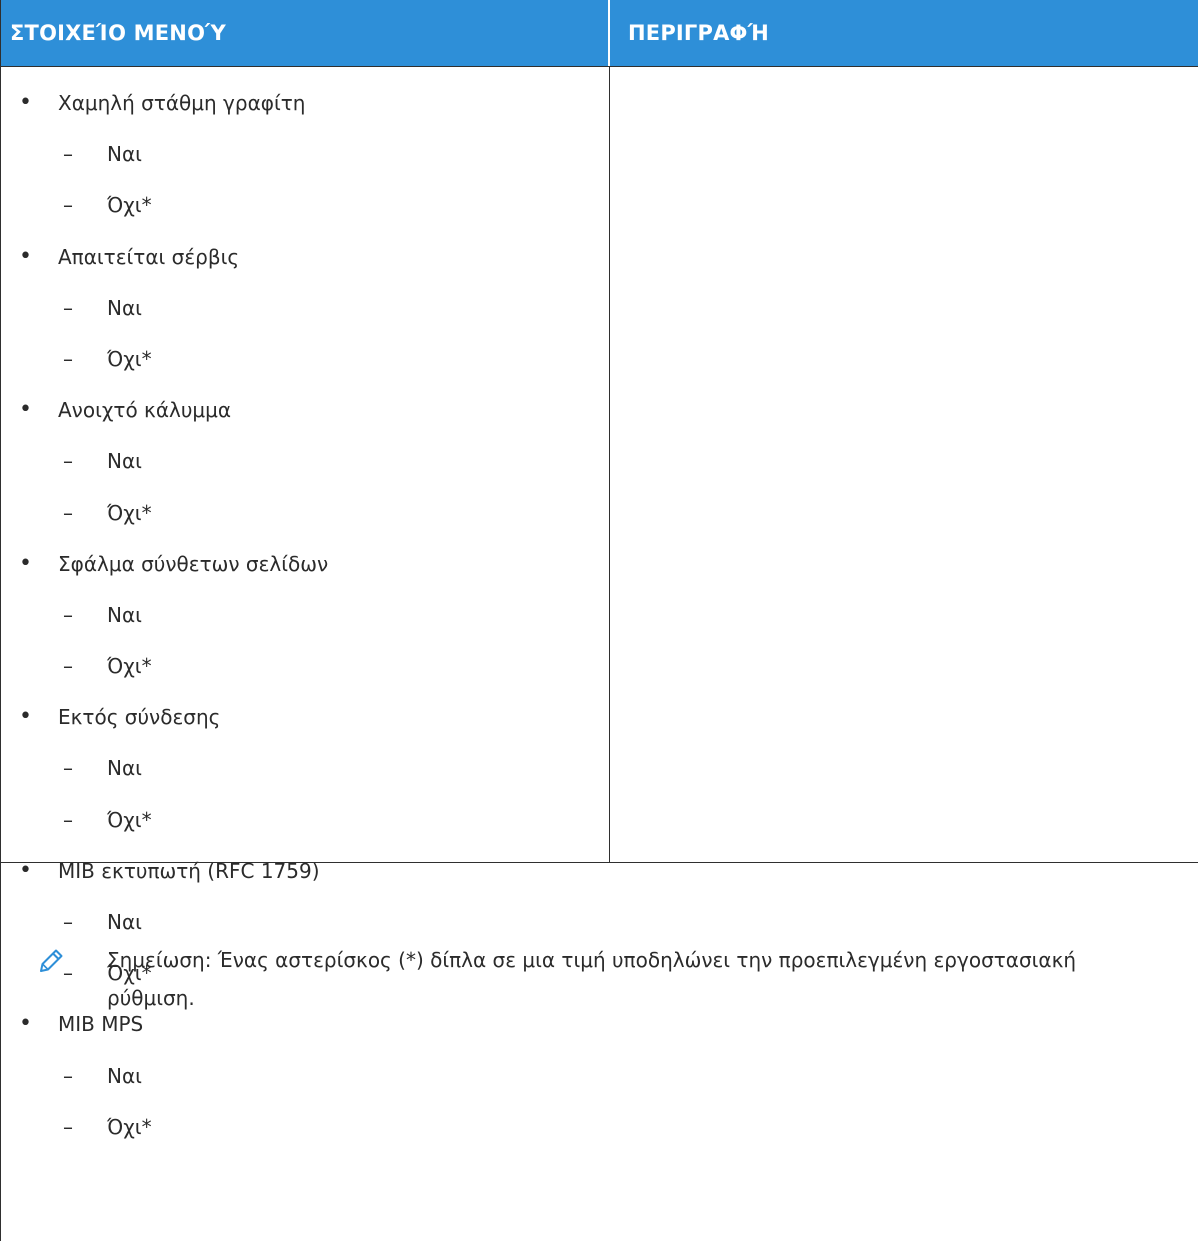 This screenshot has width=1198, height=1242. What do you see at coordinates (149, 256) in the screenshot?
I see `list-item-label: Απαιτείται σέρβις` at bounding box center [149, 256].